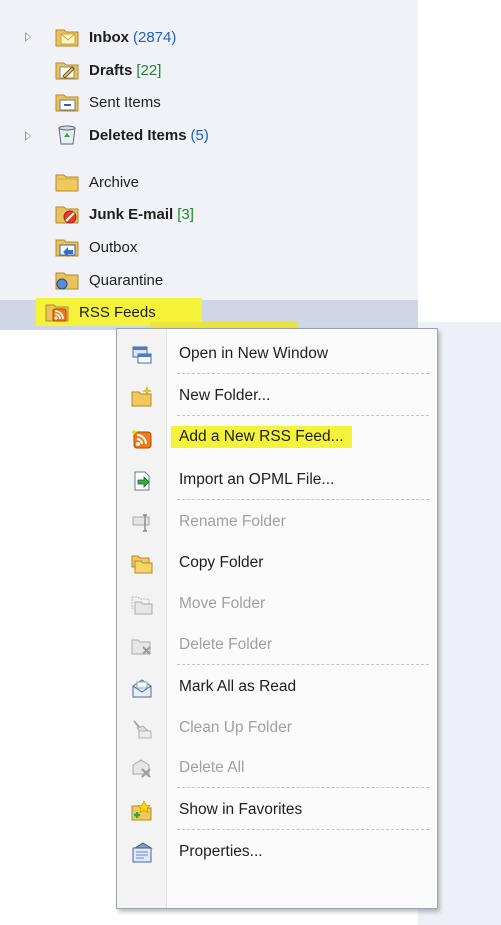  I want to click on outbox-icon, so click(67, 248).